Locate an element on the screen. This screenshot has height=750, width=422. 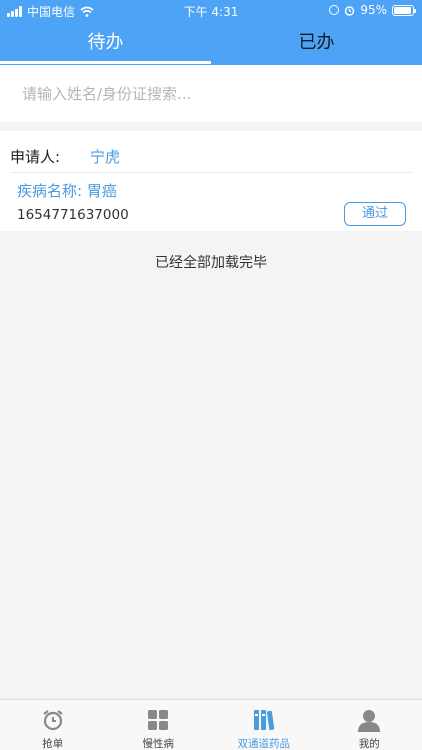
tab-todo: 待办 is located at coordinates (105, 46).